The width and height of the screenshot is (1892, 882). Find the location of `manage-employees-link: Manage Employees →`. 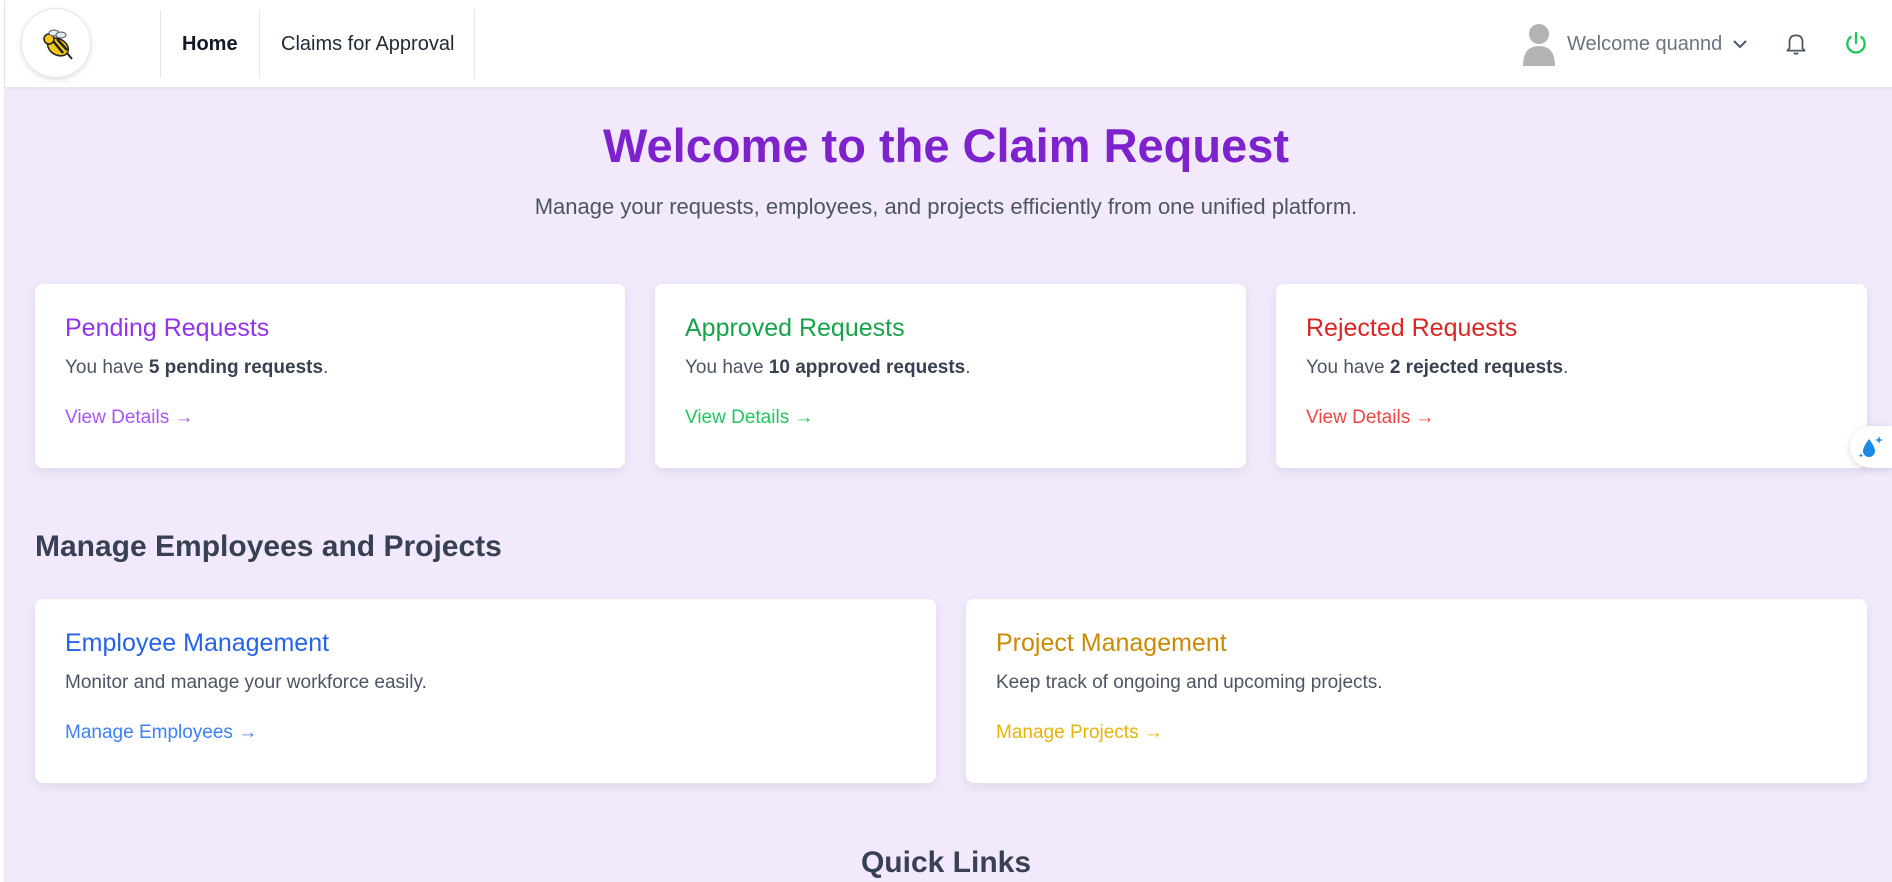

manage-employees-link: Manage Employees → is located at coordinates (161, 733).